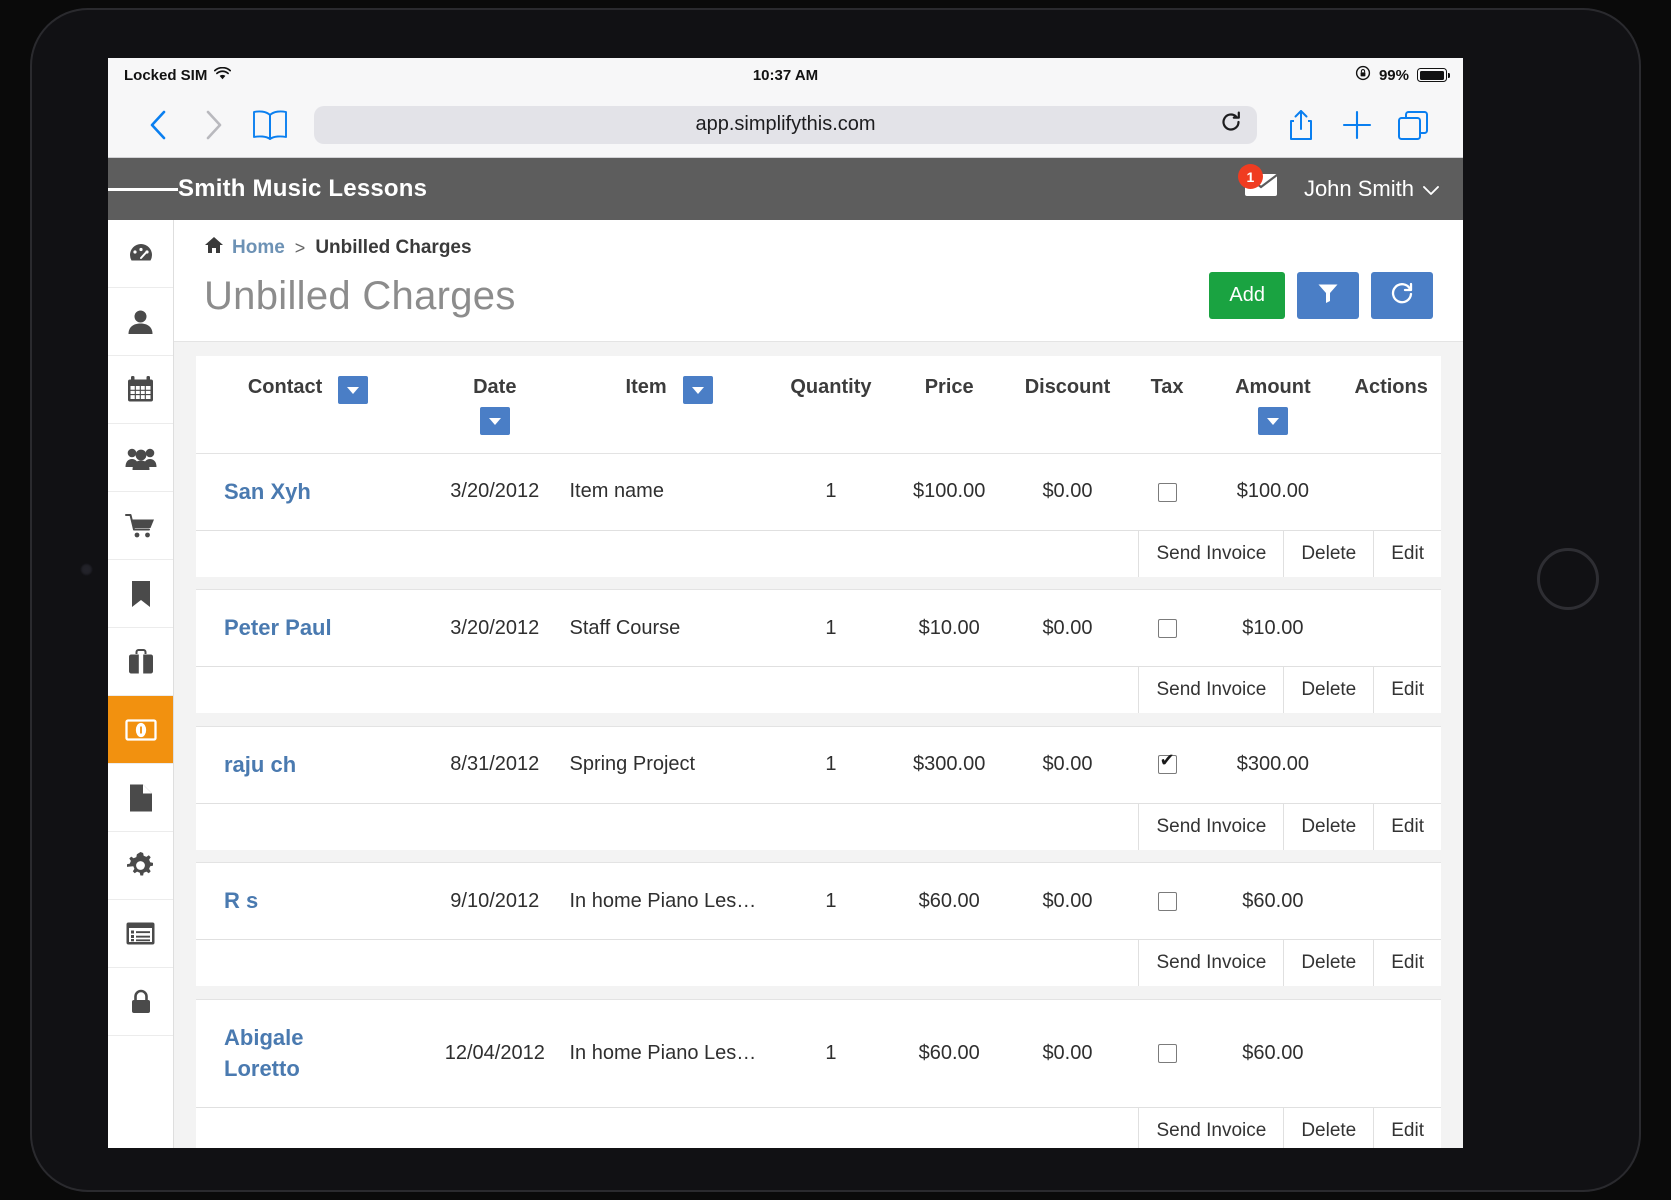 The height and width of the screenshot is (1200, 1671). I want to click on reload-icon, so click(1231, 125).